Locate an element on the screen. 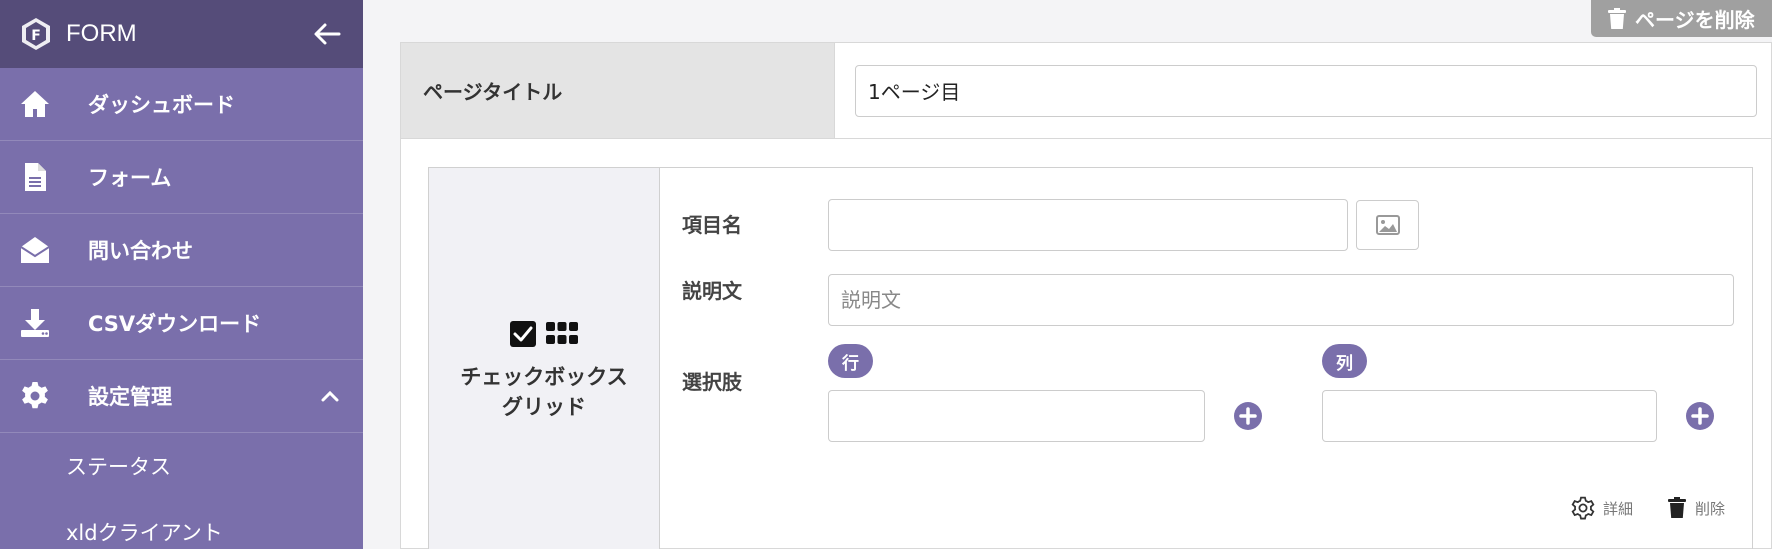 The width and height of the screenshot is (1772, 549). sidebar-item-label: フォーム is located at coordinates (130, 178).